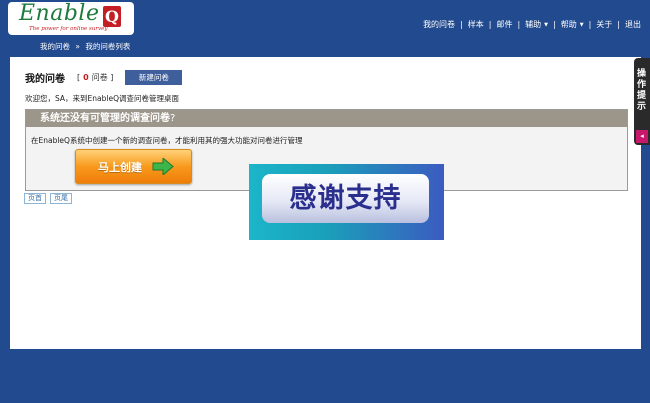 Image resolution: width=650 pixels, height=403 pixels. I want to click on logo: Enable Q The power for online survey, so click(71, 18).